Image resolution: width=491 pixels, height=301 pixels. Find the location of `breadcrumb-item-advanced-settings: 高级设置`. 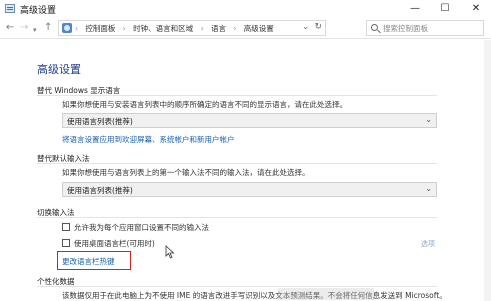

breadcrumb-item-advanced-settings: 高级设置 is located at coordinates (259, 28).